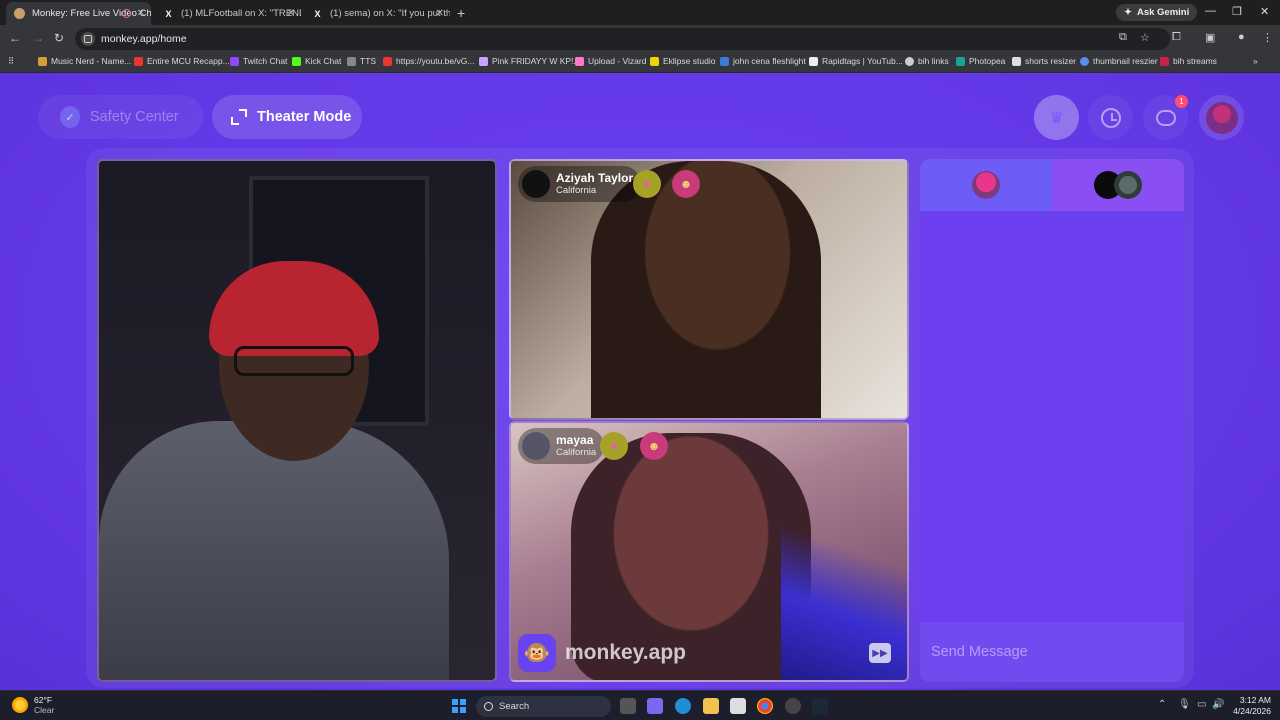  I want to click on theater-mode-button: Theater Mode, so click(287, 117).